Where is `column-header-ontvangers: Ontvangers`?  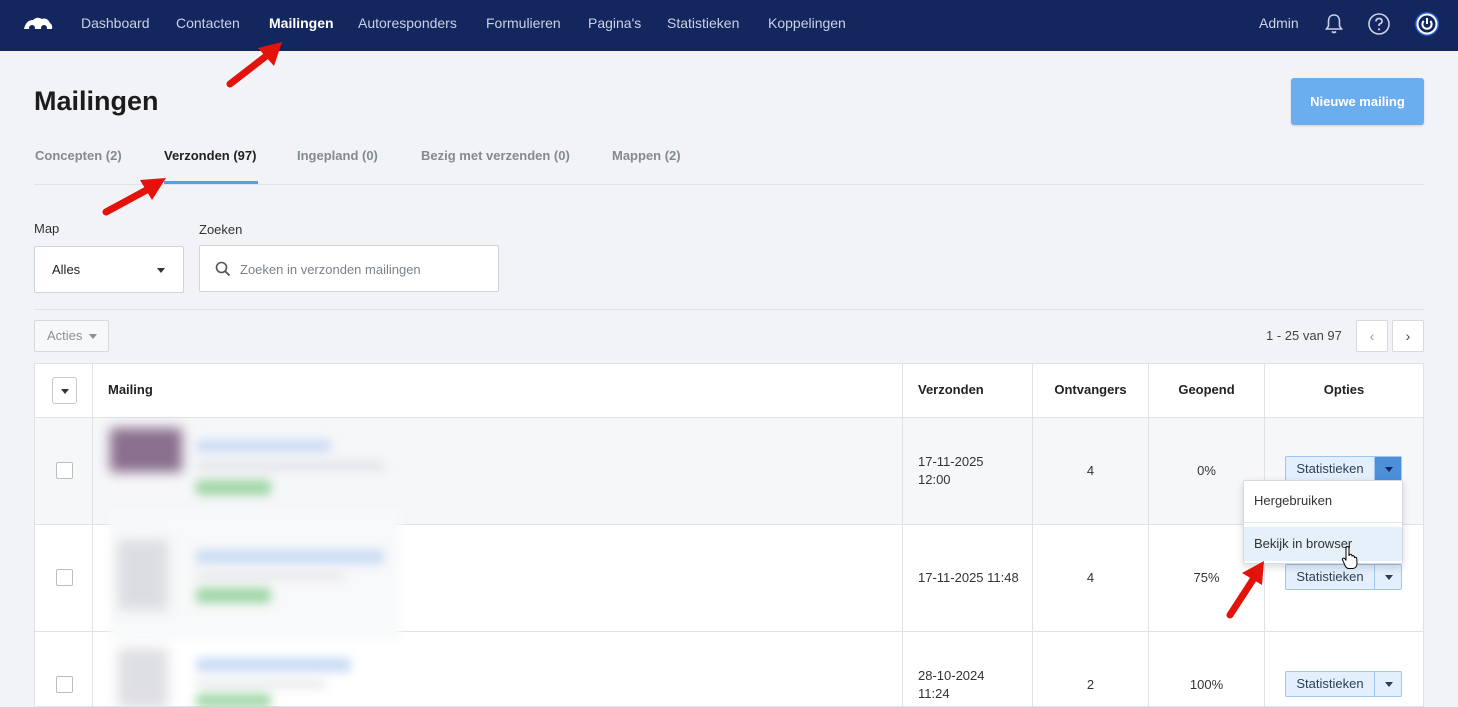
column-header-ontvangers: Ontvangers is located at coordinates (1090, 390).